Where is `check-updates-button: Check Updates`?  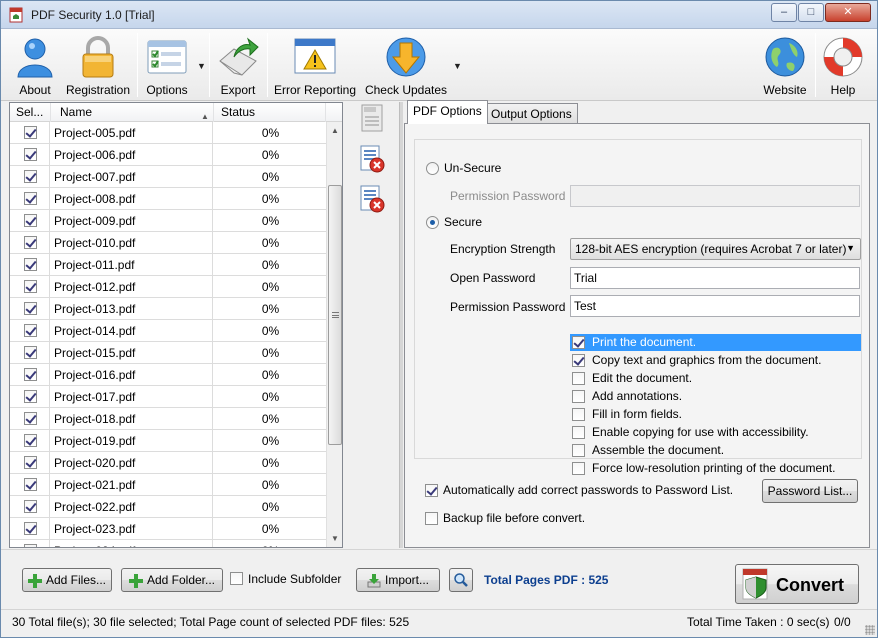 check-updates-button: Check Updates is located at coordinates (406, 65).